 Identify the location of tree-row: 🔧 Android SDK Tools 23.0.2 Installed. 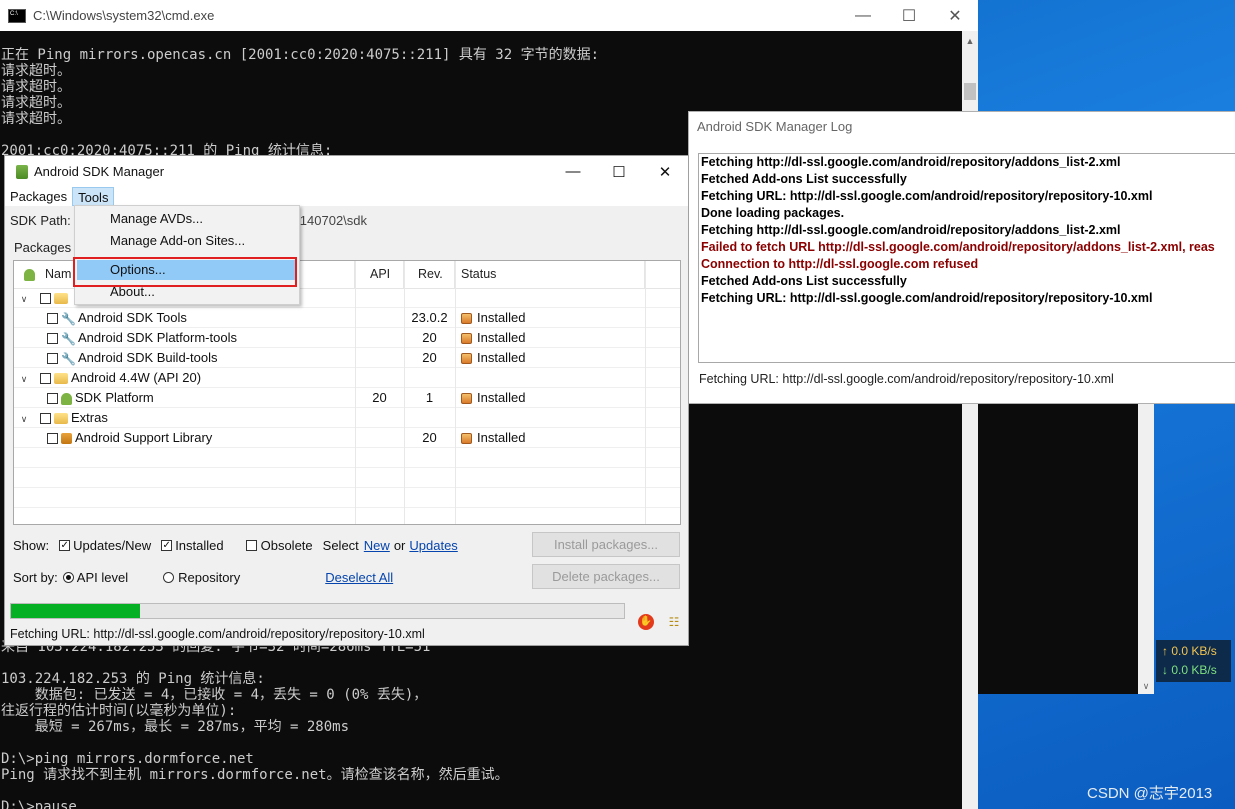
(347, 318).